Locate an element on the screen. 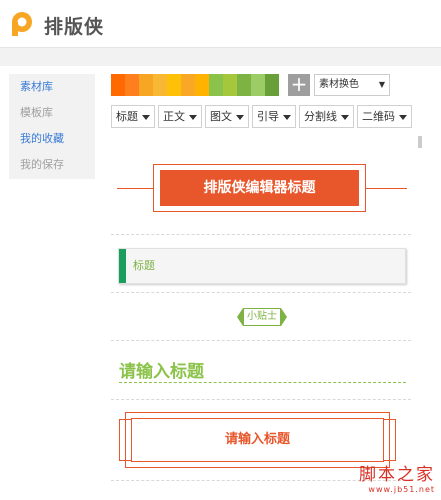 This screenshot has width=441, height=500. tab-image-text: 图文 is located at coordinates (227, 116).